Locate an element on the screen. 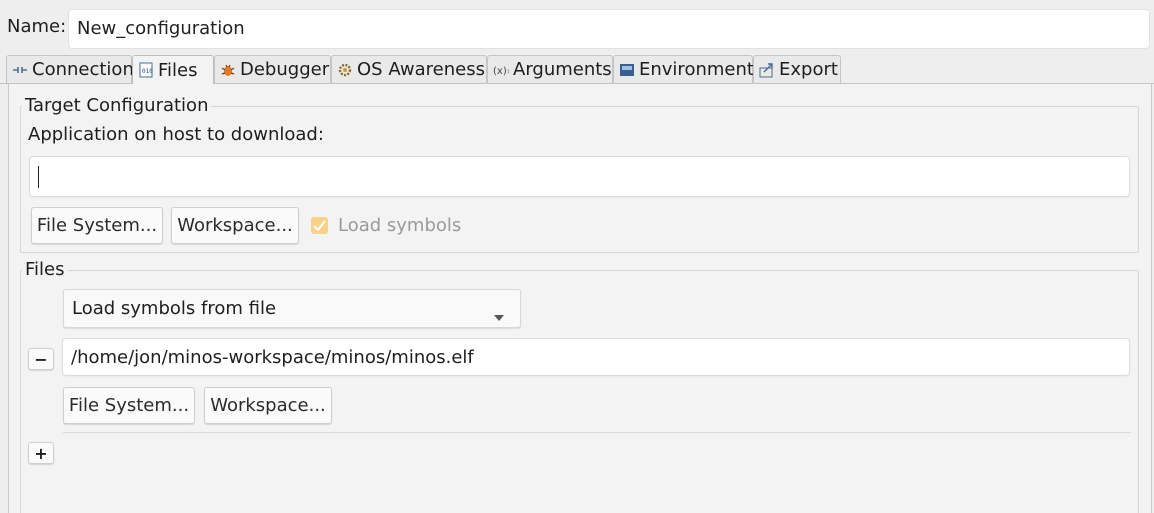 This screenshot has height=513, width=1154. chevron-down-icon is located at coordinates (499, 315).